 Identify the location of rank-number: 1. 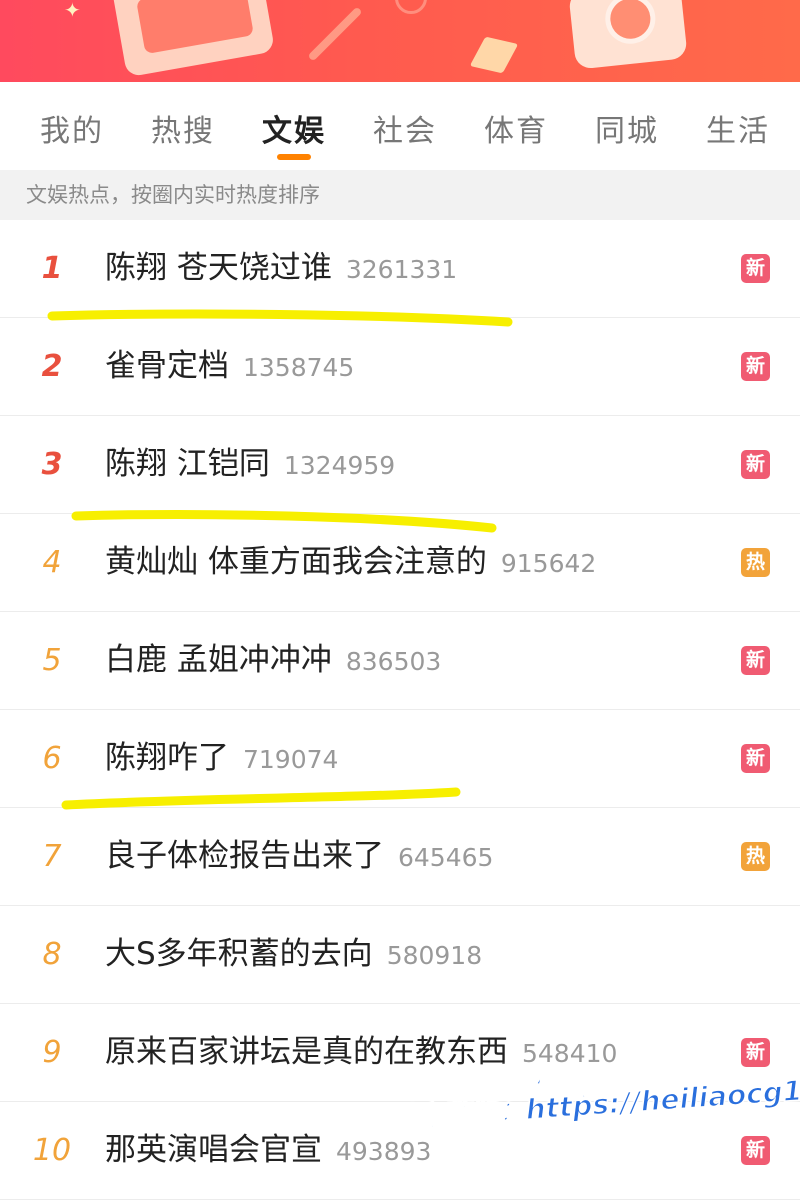
(52, 268).